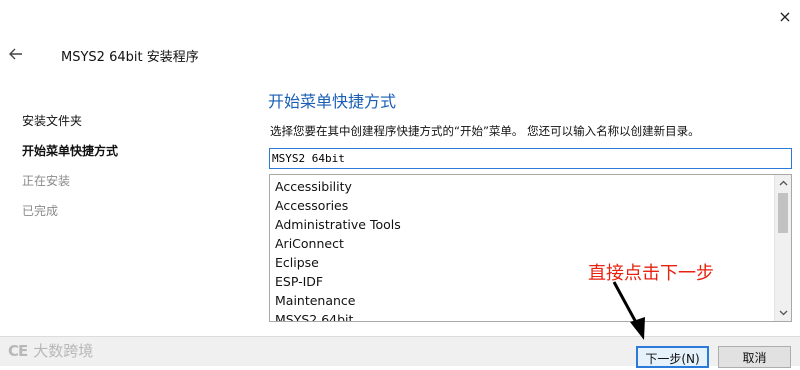 The image size is (800, 370). I want to click on scroll-down-button, so click(783, 313).